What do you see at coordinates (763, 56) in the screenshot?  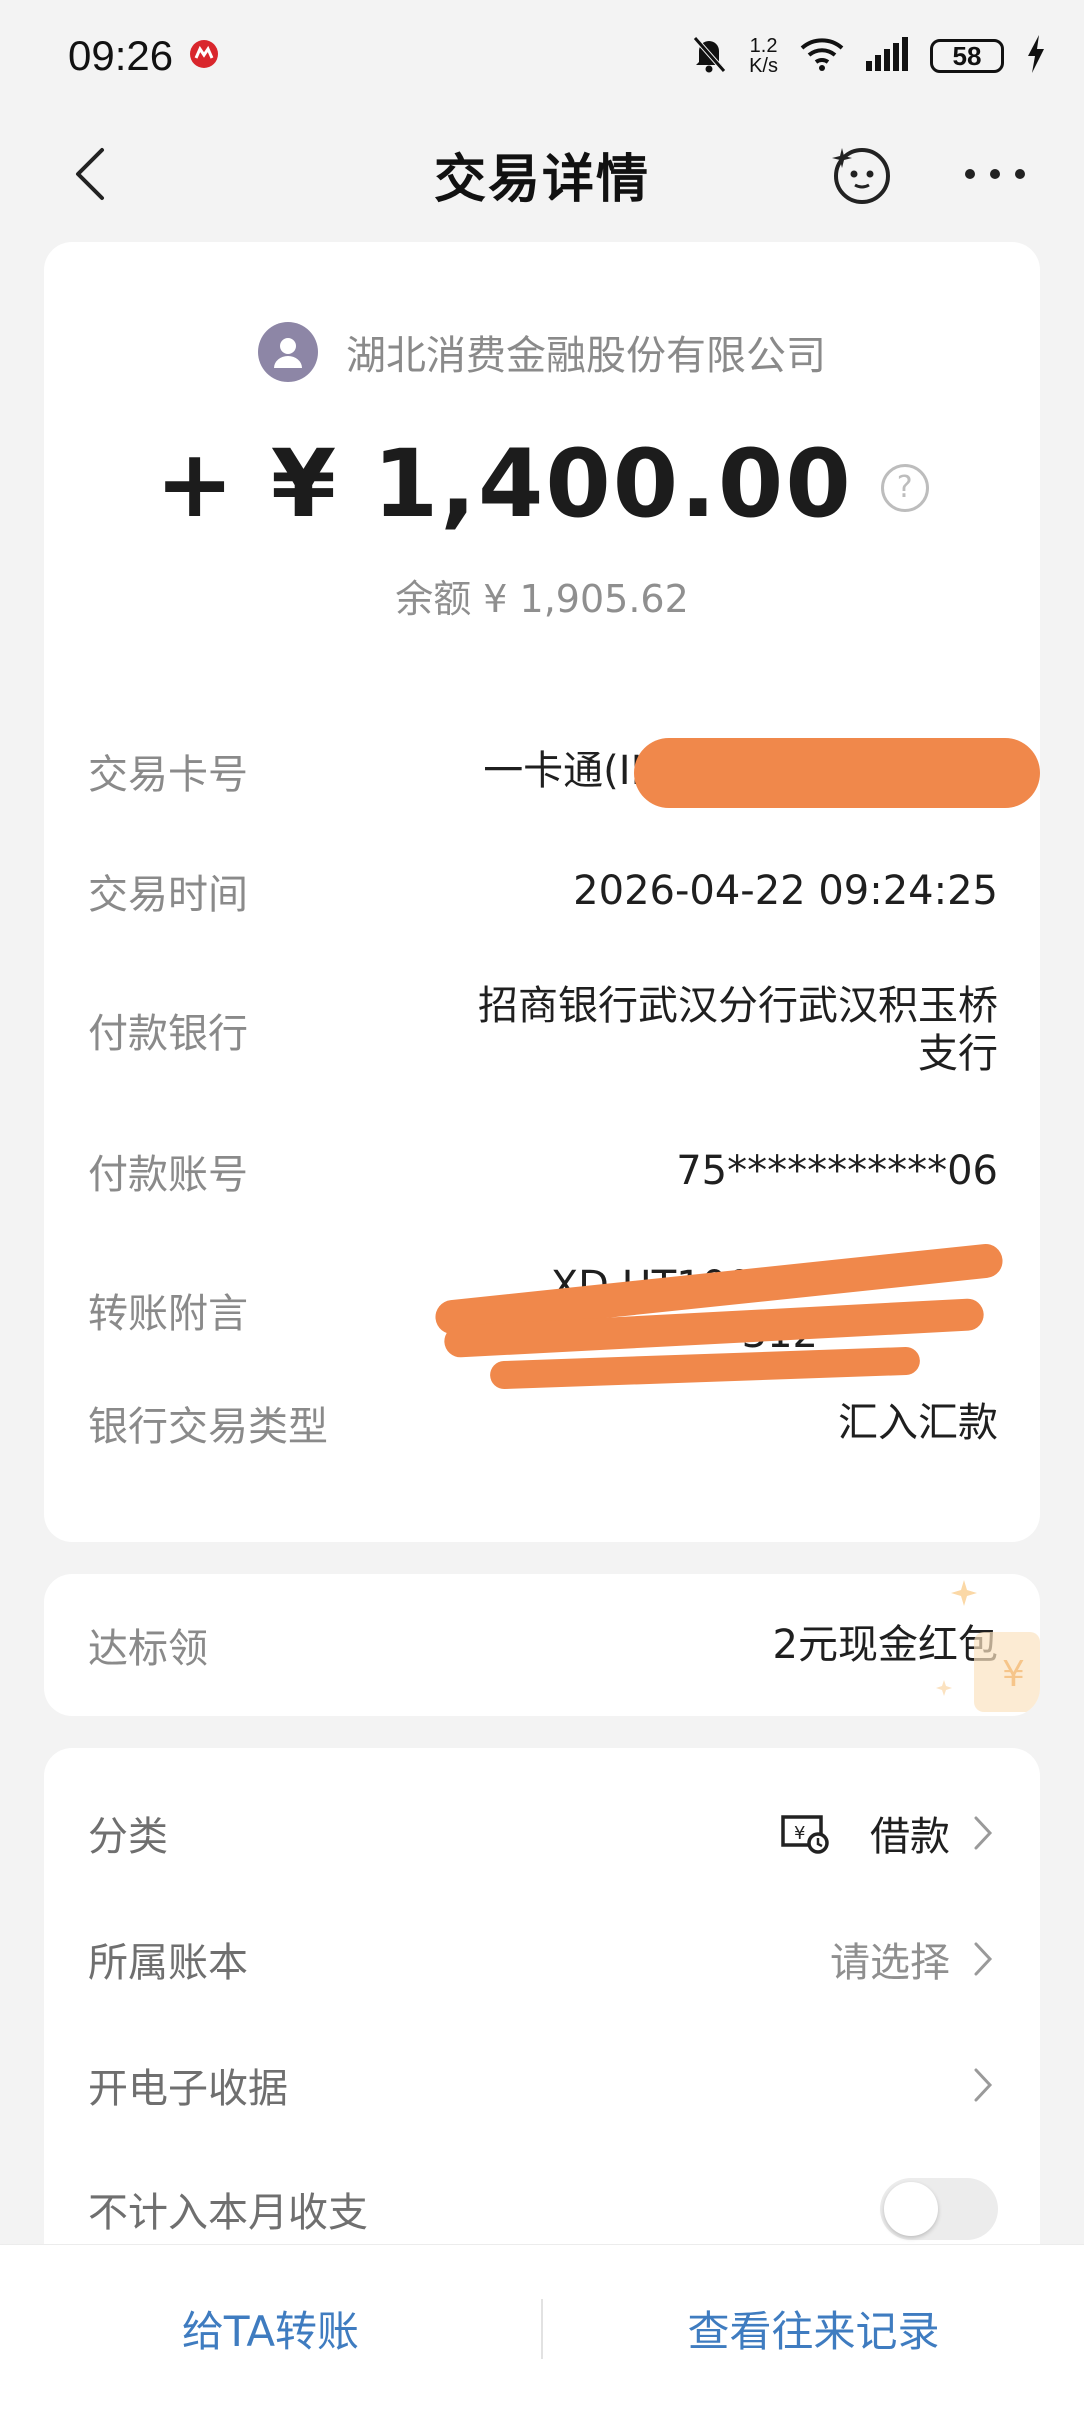 I see `net-speed: 1.2 K/s` at bounding box center [763, 56].